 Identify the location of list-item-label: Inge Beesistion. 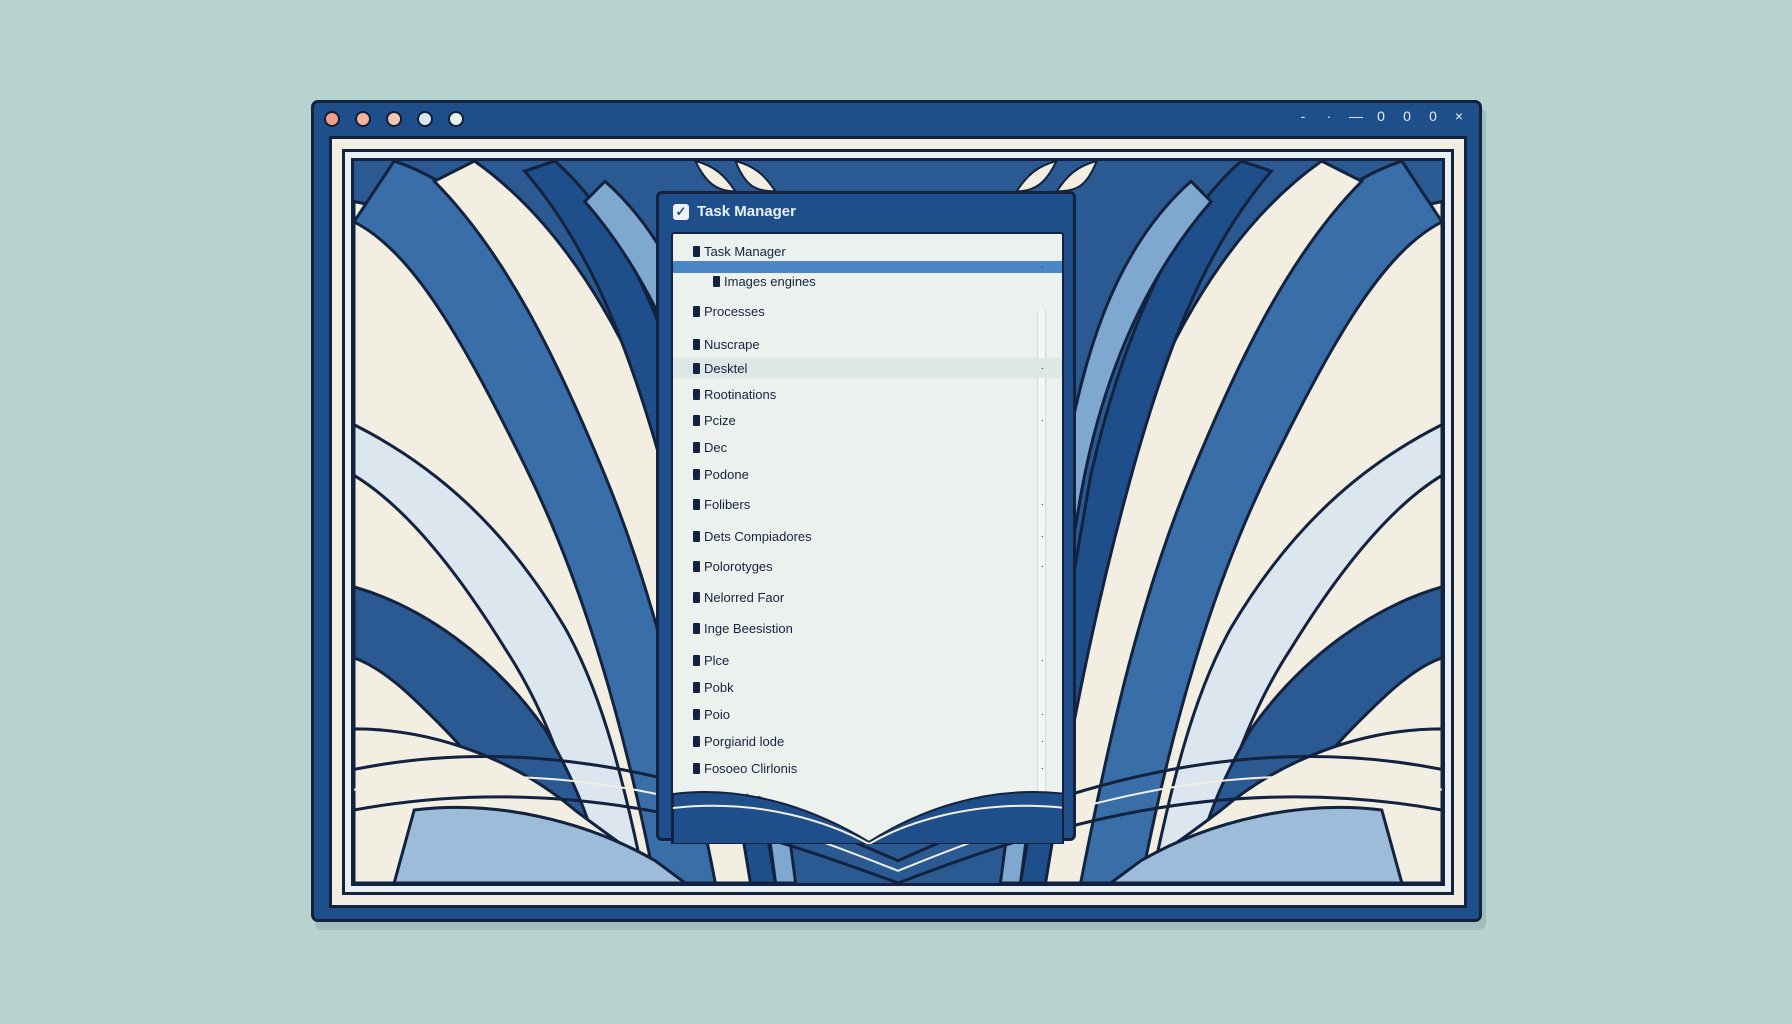
(748, 628).